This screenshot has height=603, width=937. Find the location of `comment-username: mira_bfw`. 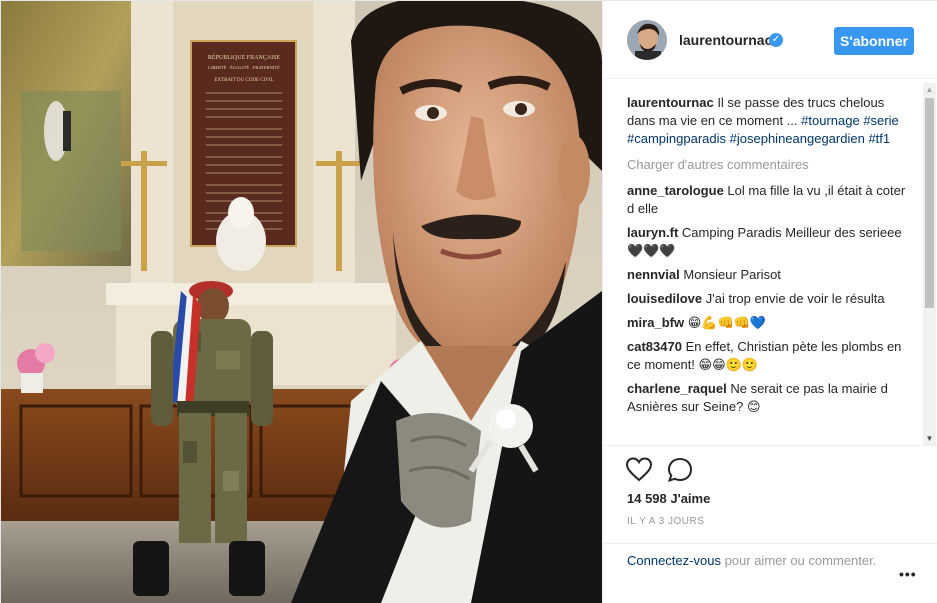

comment-username: mira_bfw is located at coordinates (655, 322).